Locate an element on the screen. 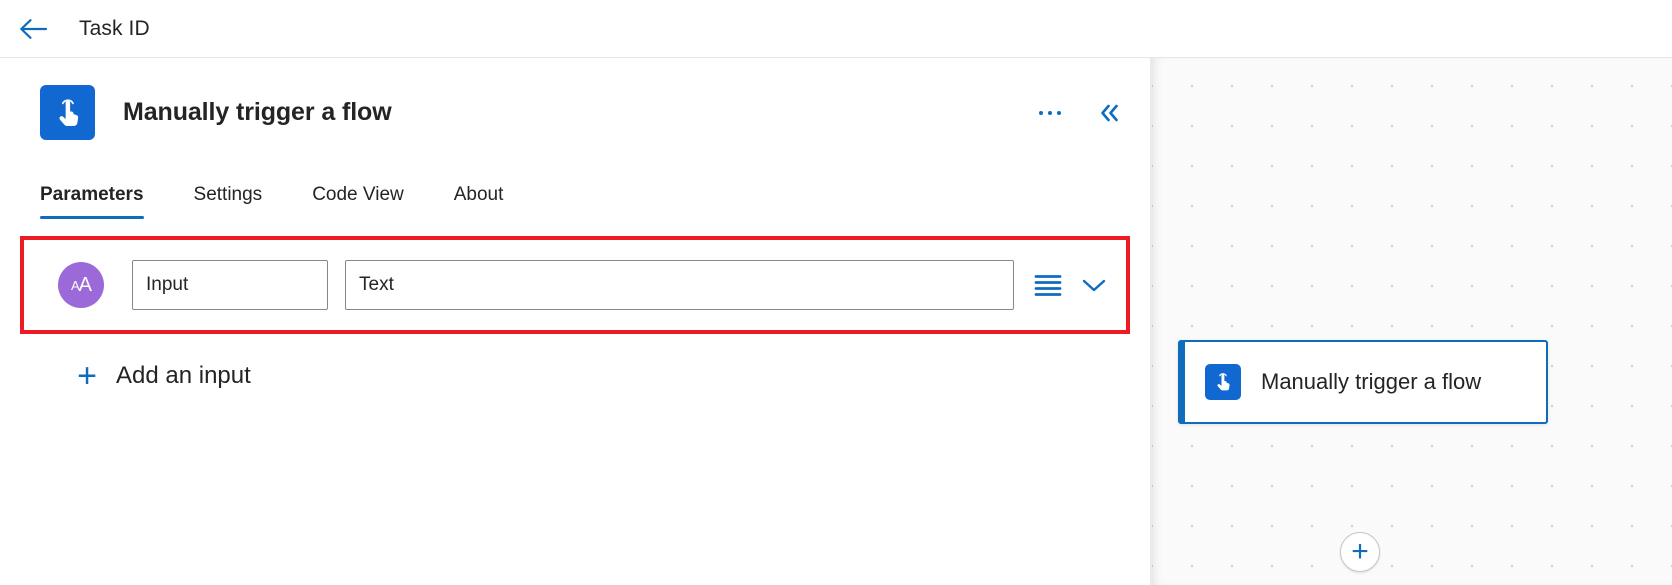 Image resolution: width=1672 pixels, height=585 pixels. add-input-button: + Add an input is located at coordinates (161, 376).